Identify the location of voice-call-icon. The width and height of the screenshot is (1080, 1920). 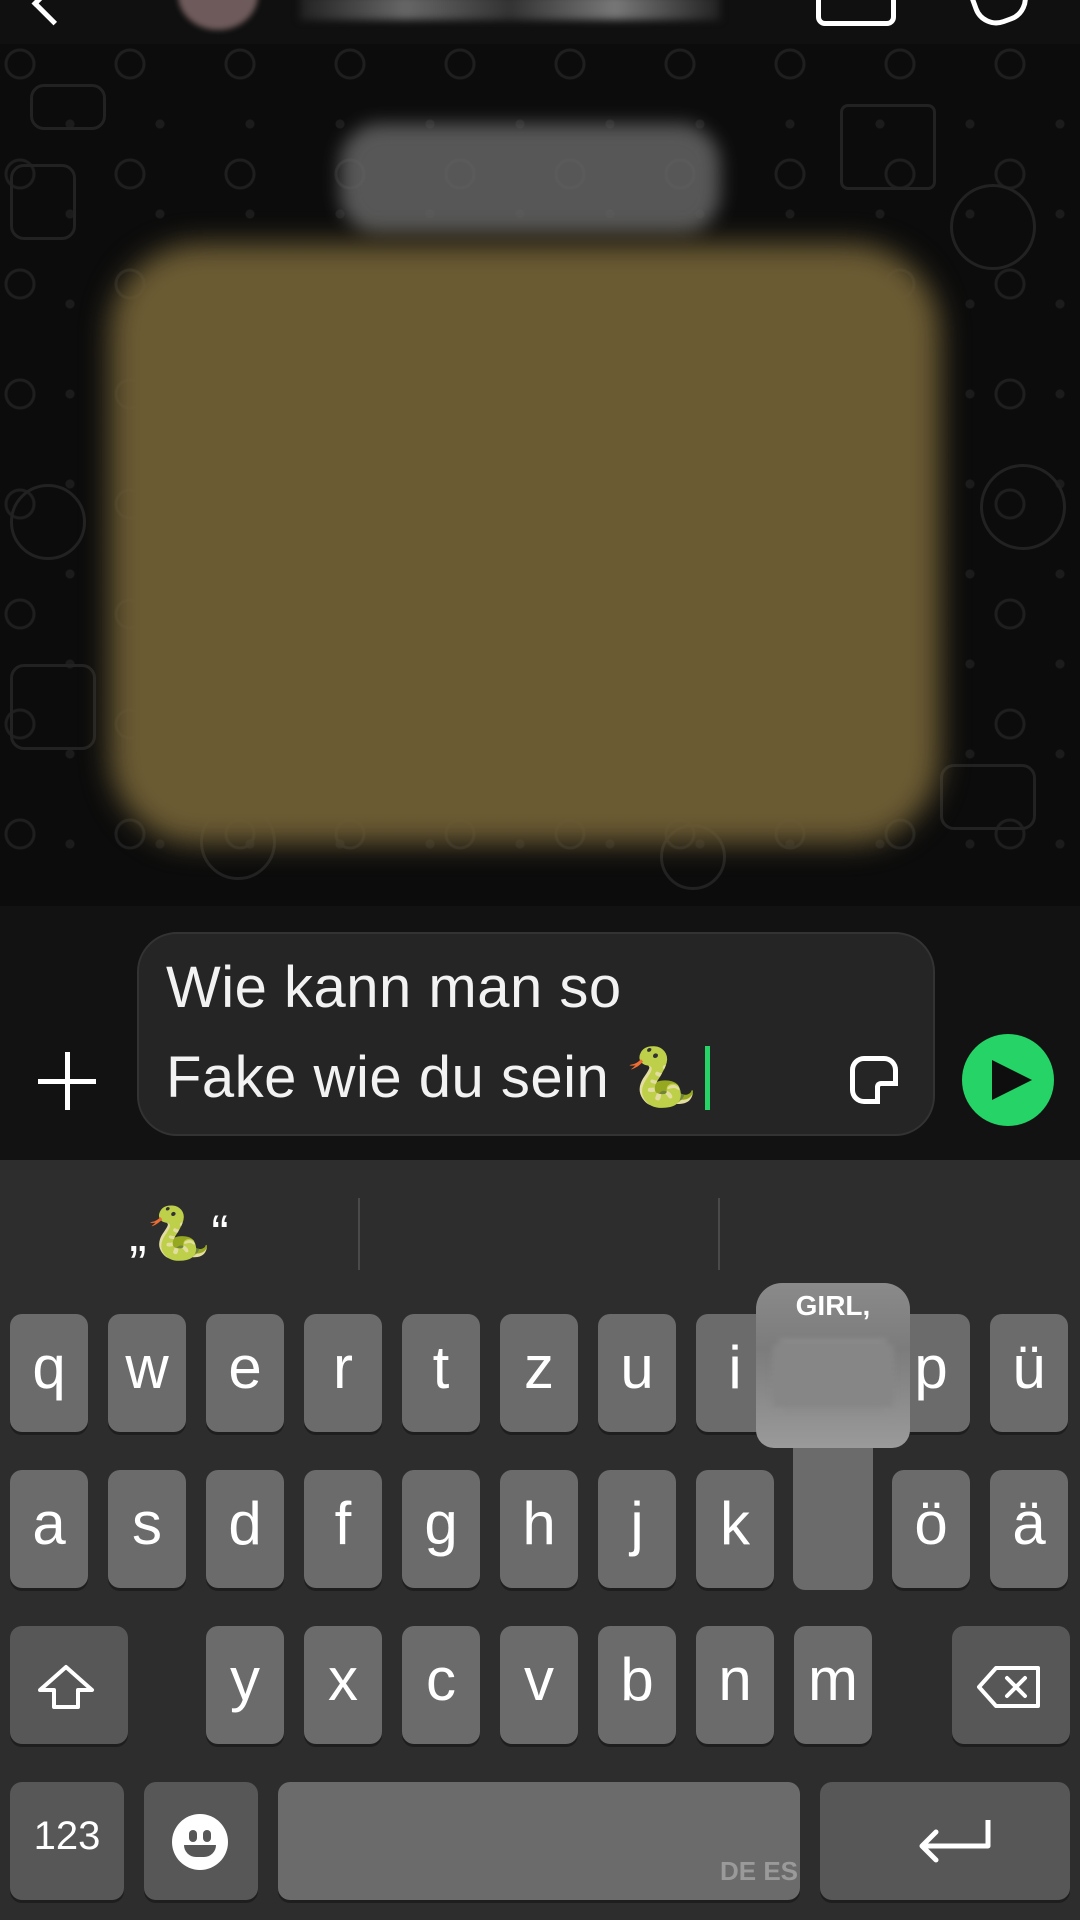
(1000, 16).